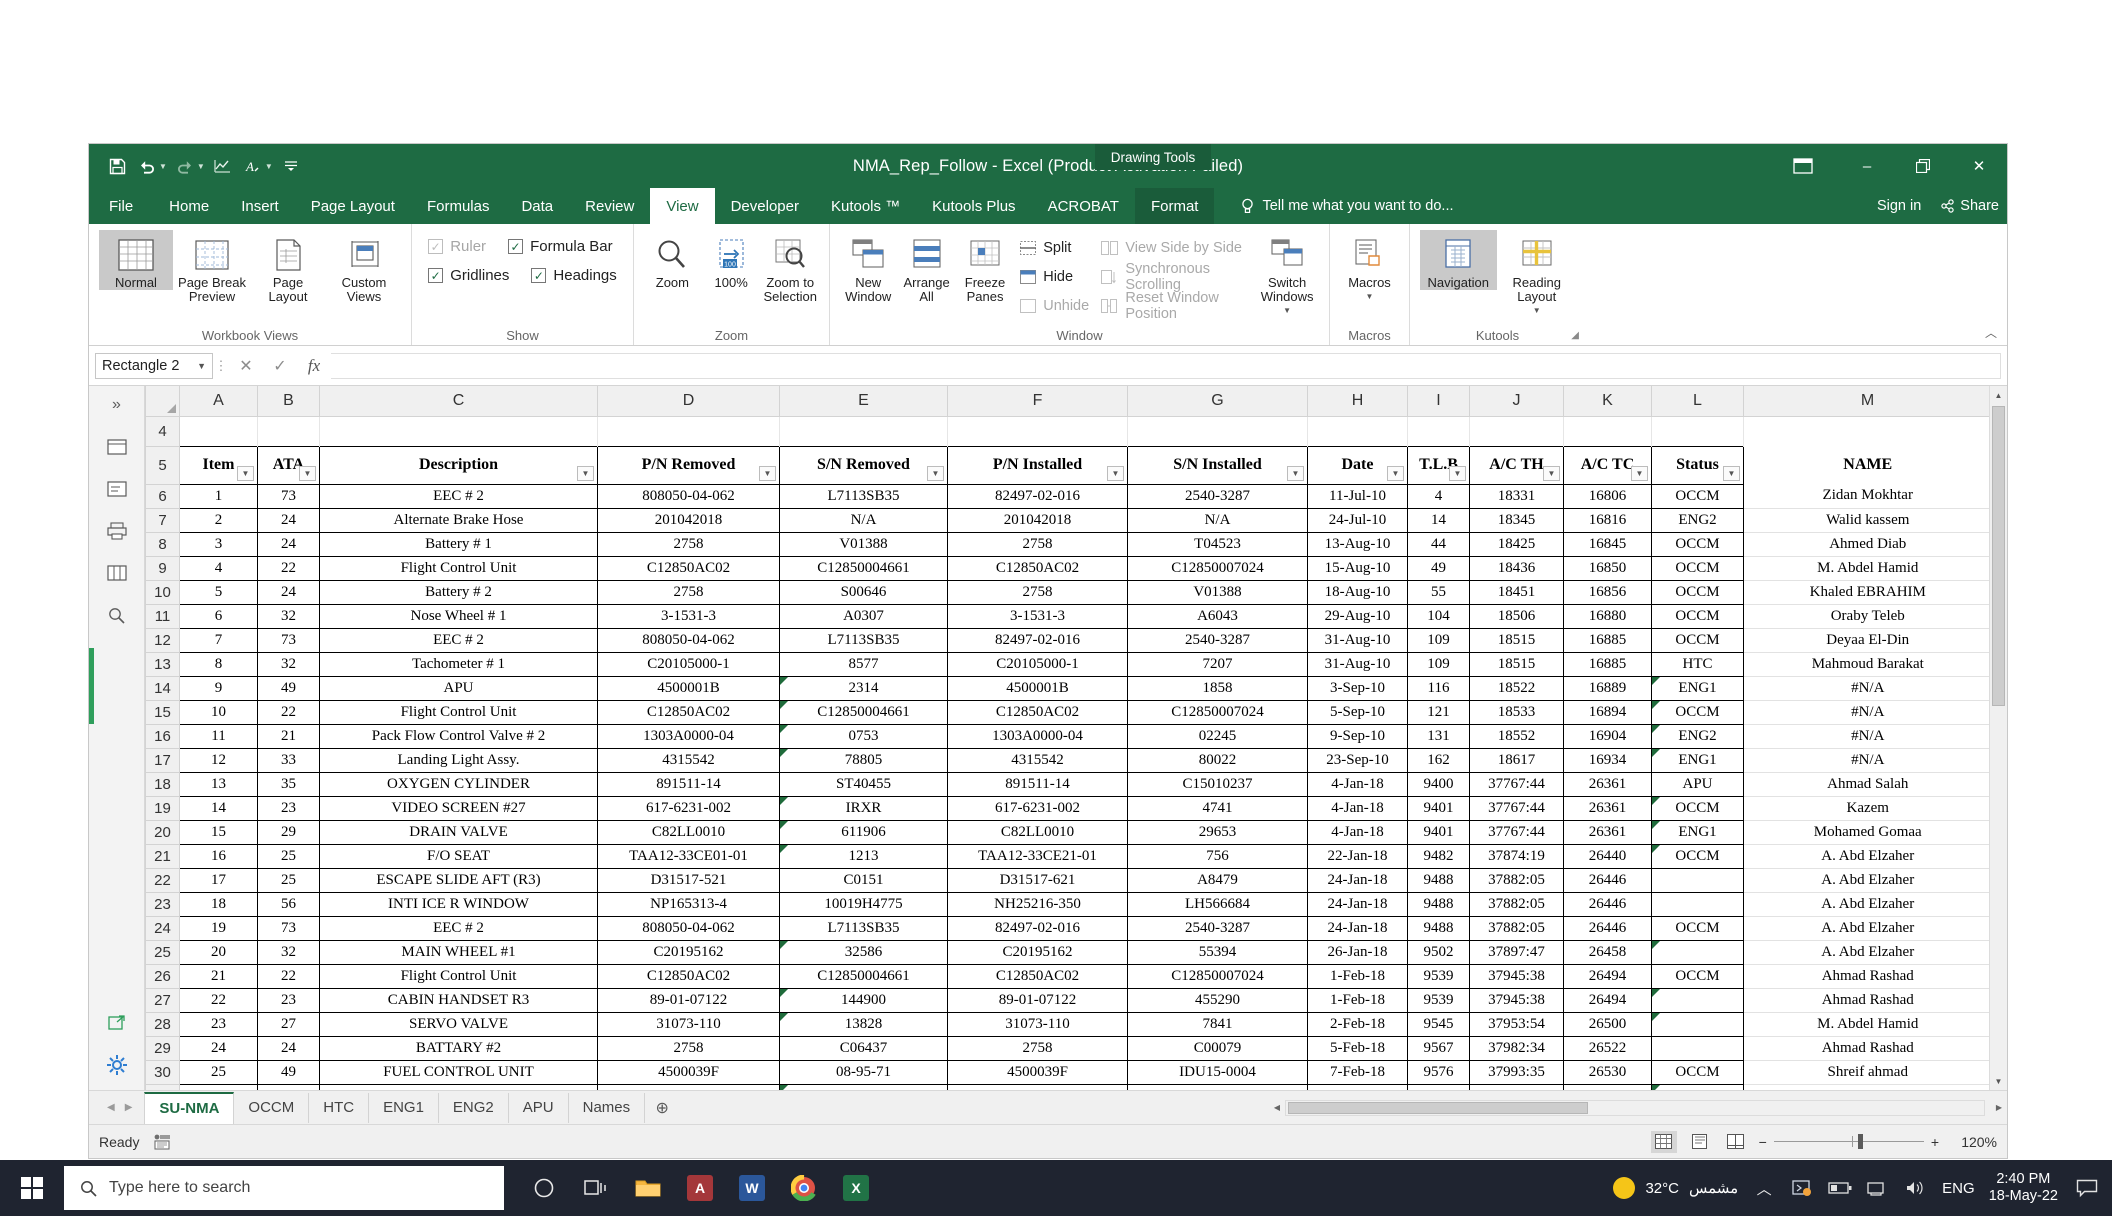 The height and width of the screenshot is (1216, 2112). Describe the element at coordinates (1083, 206) in the screenshot. I see `tab-acrobat: ACROBAT` at that location.